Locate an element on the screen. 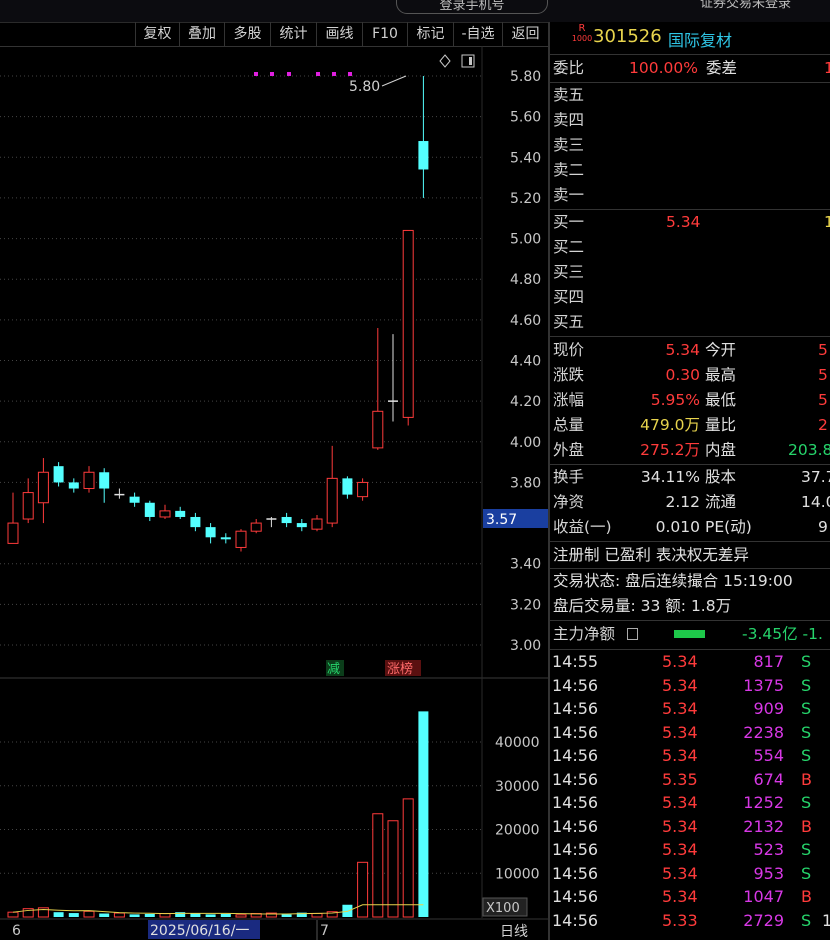 Image resolution: width=830 pixels, height=940 pixels. top-bar: 登录手机号 证券交易未登录 is located at coordinates (415, 11).